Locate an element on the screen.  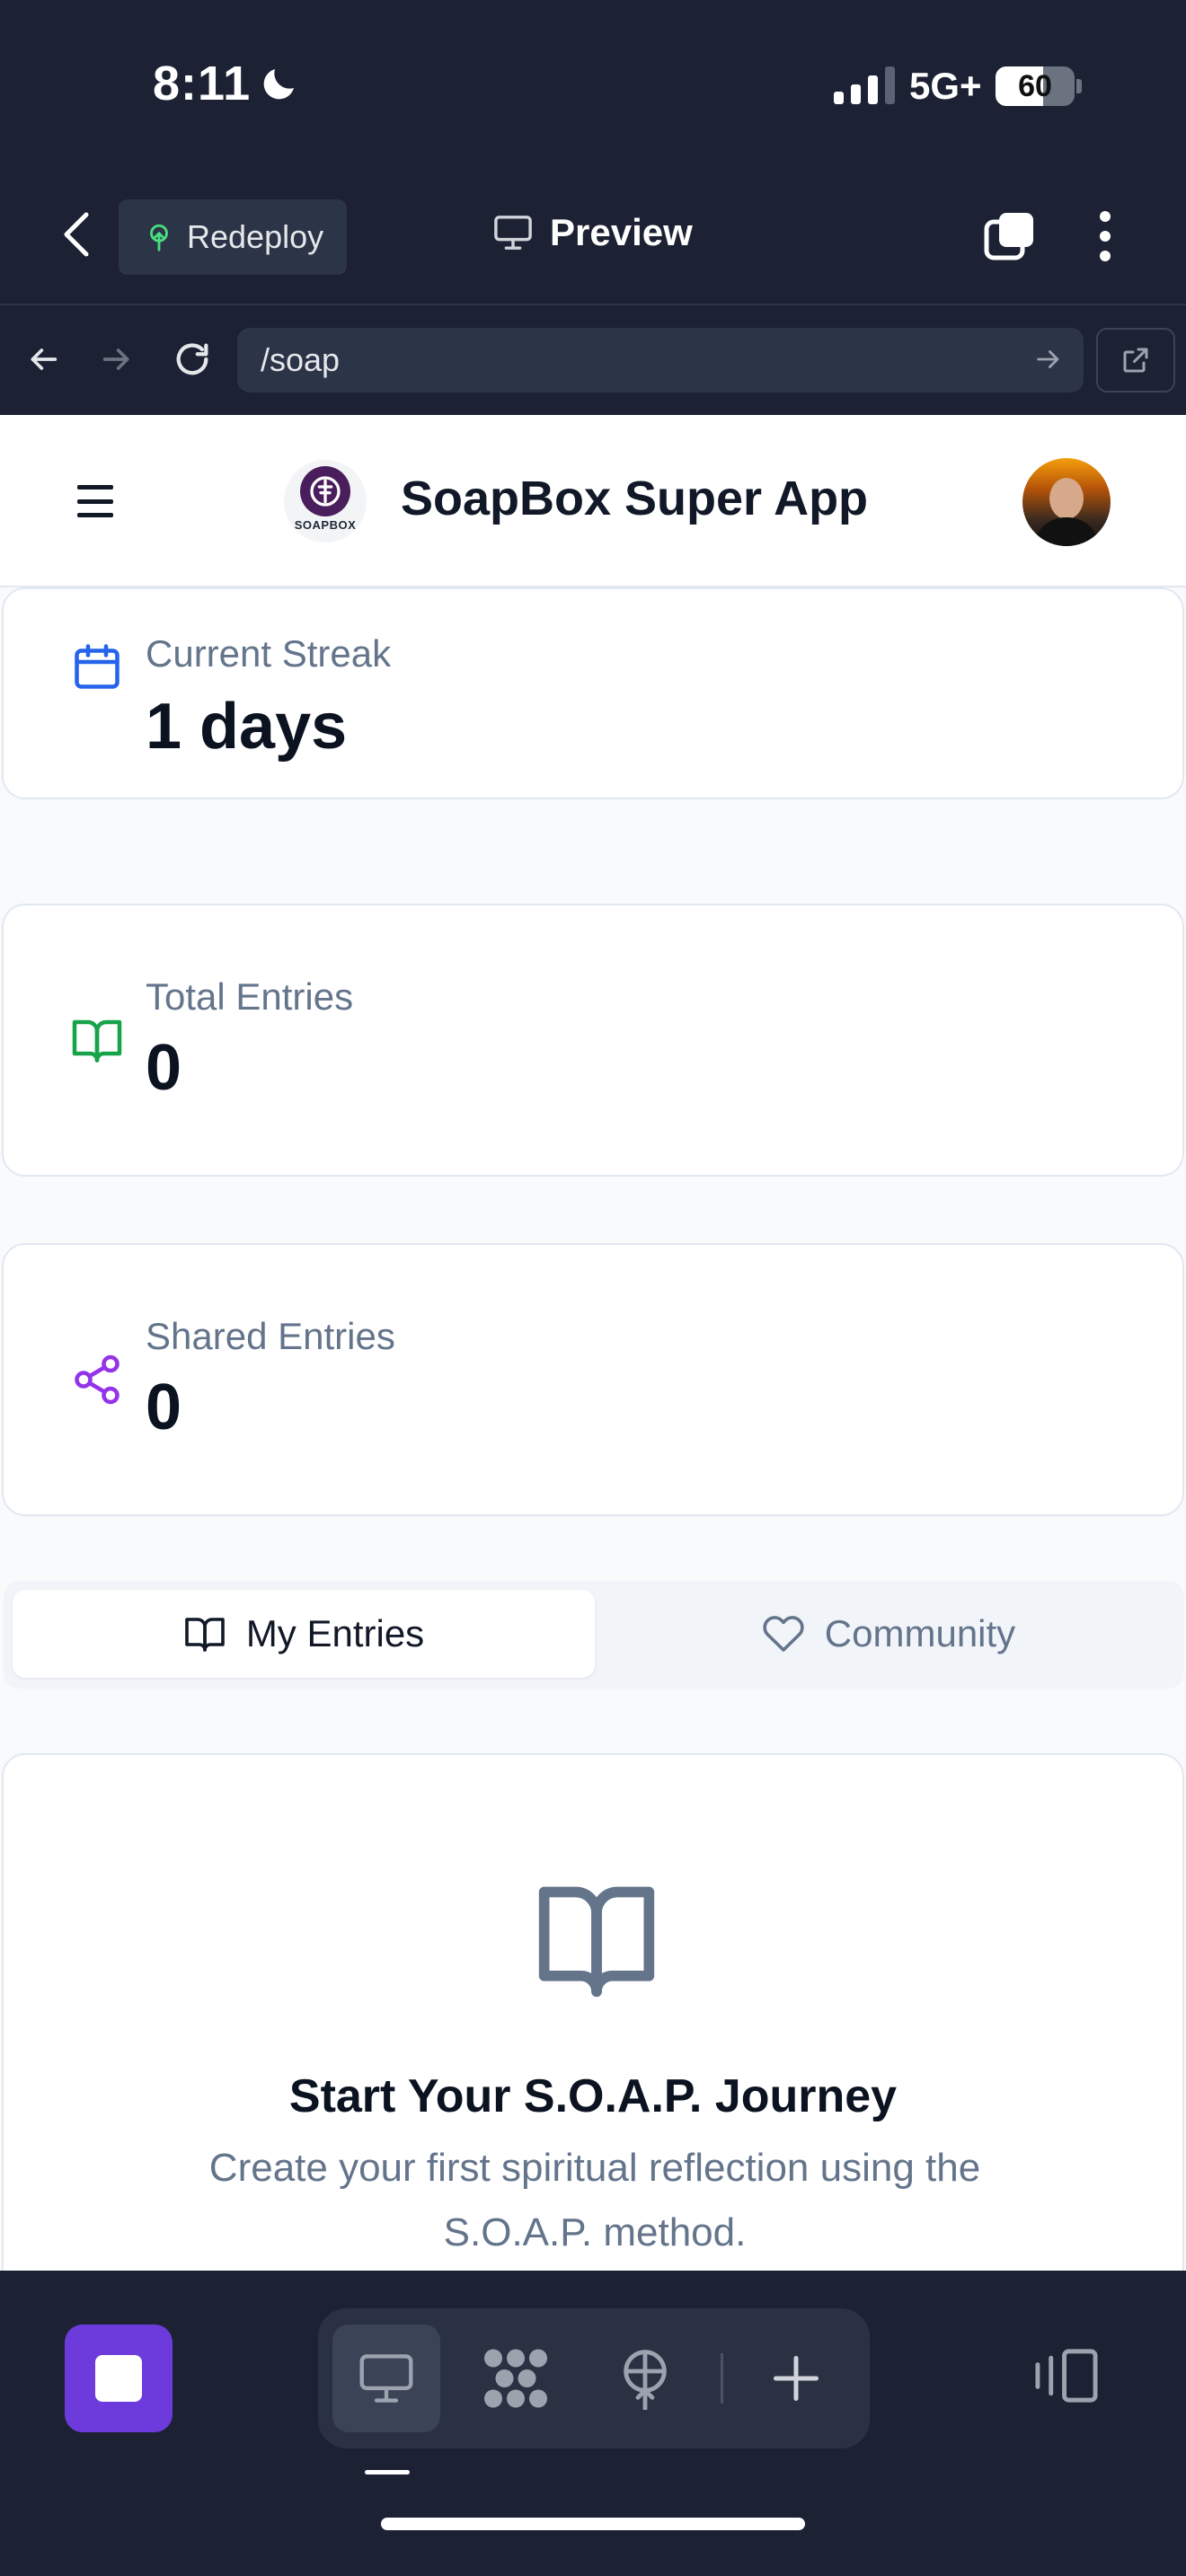
tabs-icon is located at coordinates (1010, 236).